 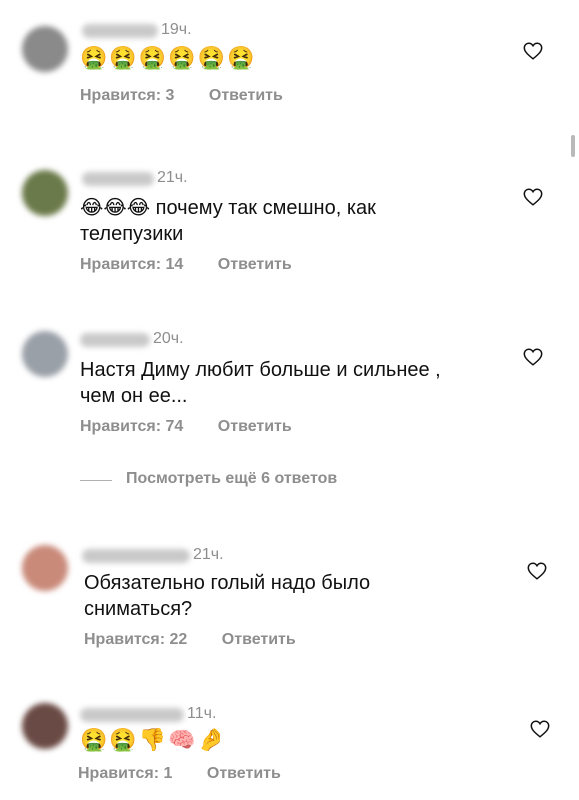 What do you see at coordinates (231, 479) in the screenshot?
I see `view-more-replies-label: Посмотреть ещё 6 ответов` at bounding box center [231, 479].